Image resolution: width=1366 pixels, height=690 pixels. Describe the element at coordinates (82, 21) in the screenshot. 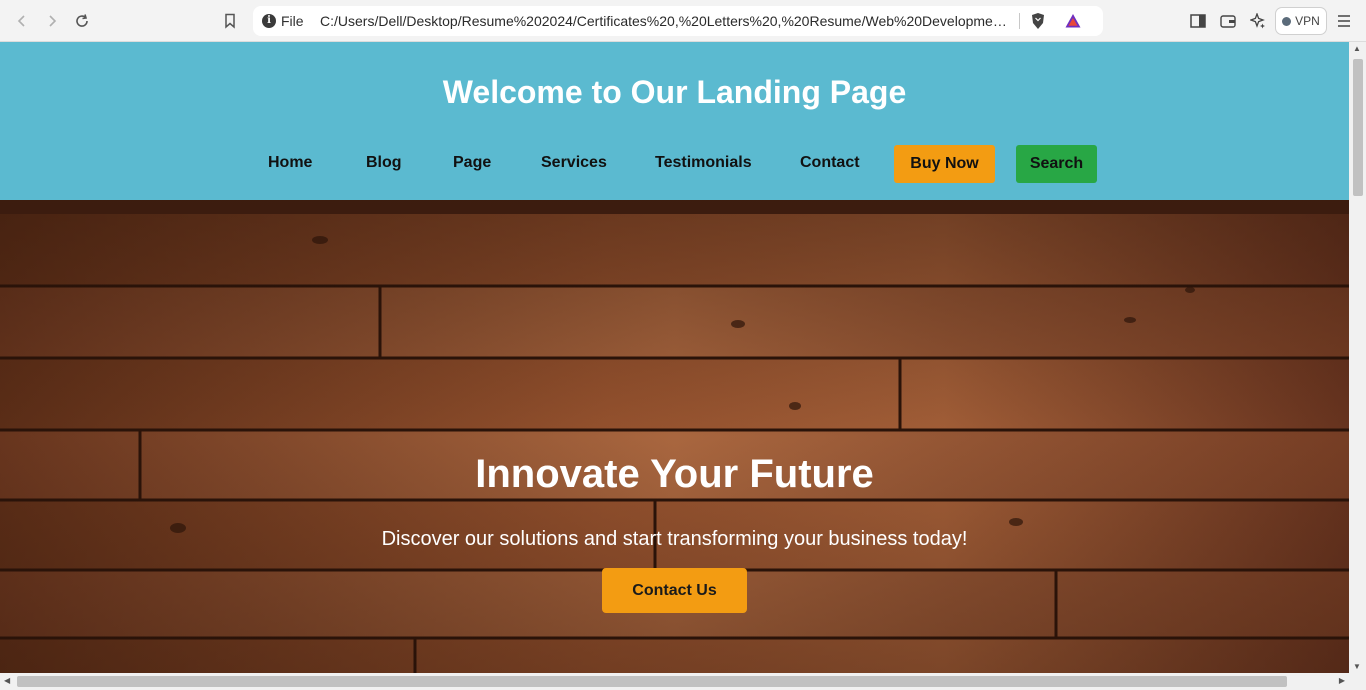

I see `reload-icon` at that location.